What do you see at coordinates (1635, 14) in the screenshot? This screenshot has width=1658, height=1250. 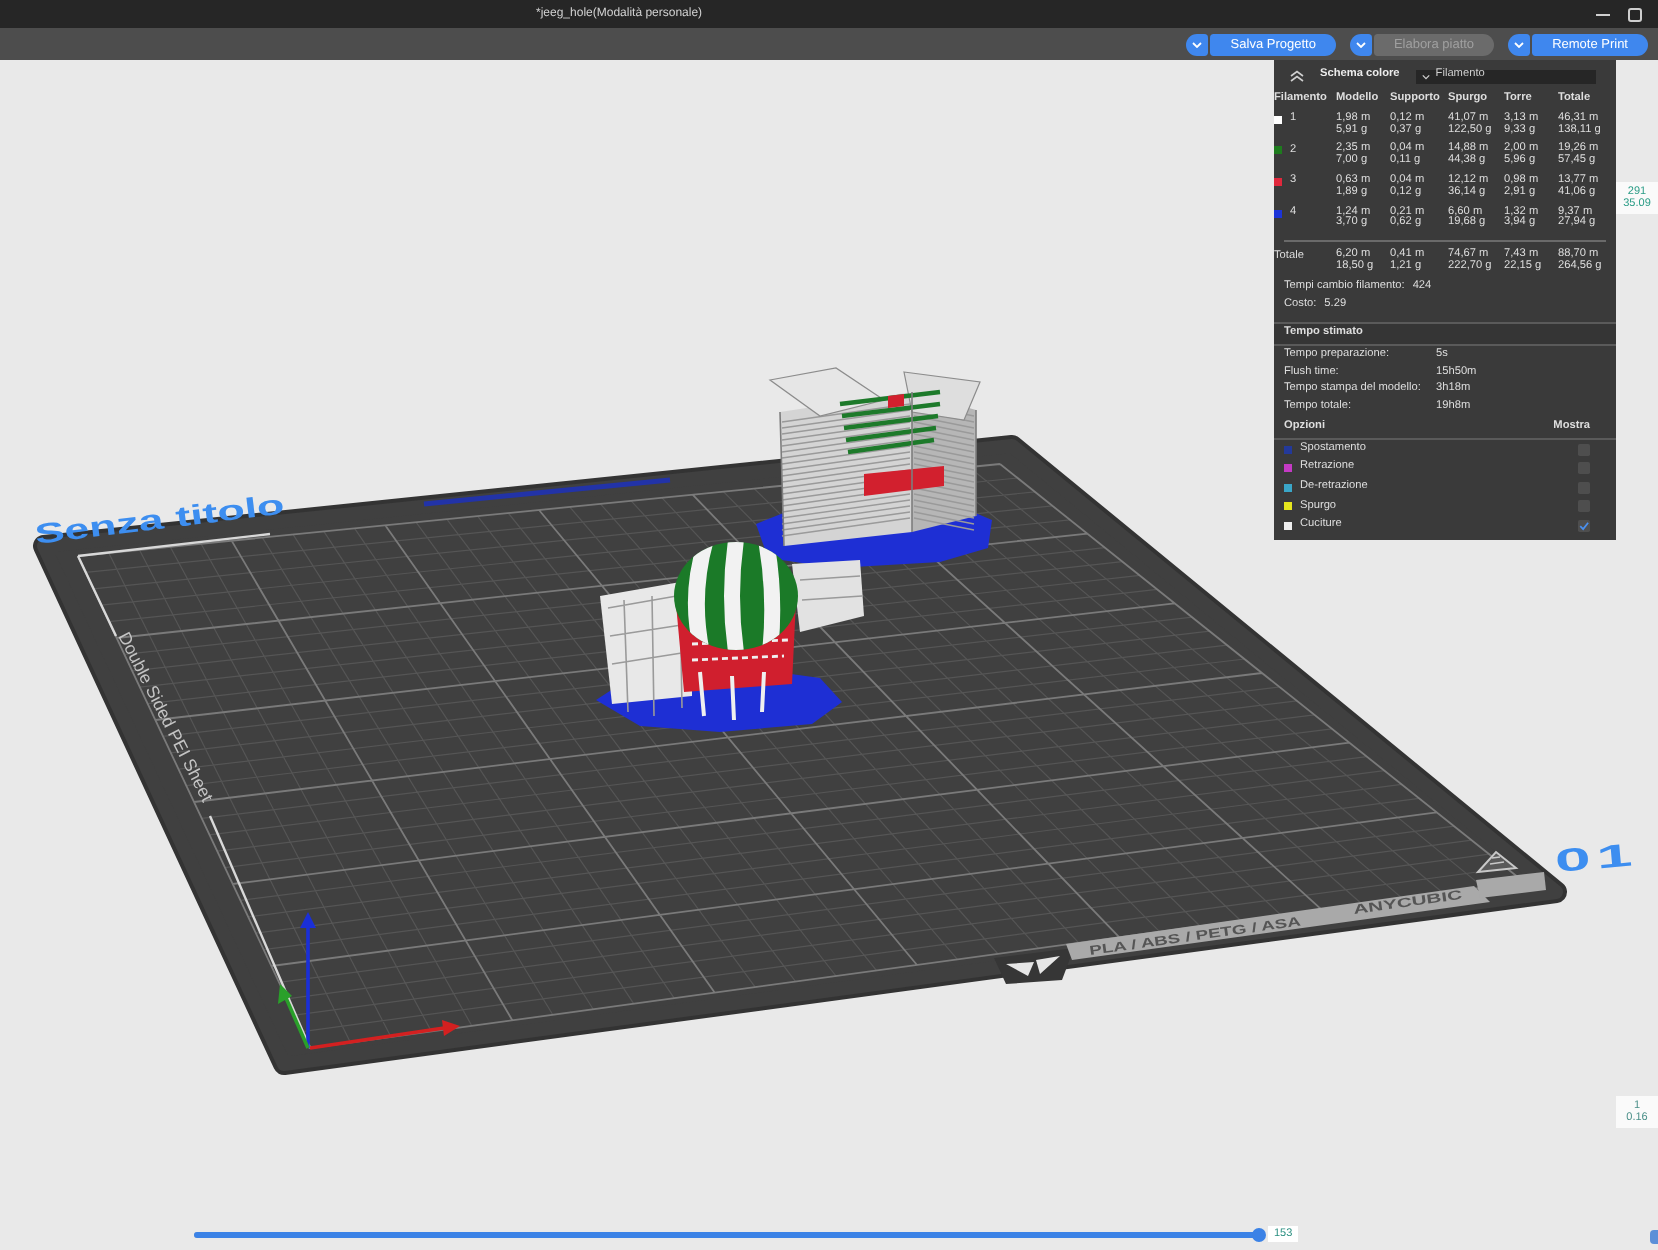 I see `maximize-icon` at bounding box center [1635, 14].